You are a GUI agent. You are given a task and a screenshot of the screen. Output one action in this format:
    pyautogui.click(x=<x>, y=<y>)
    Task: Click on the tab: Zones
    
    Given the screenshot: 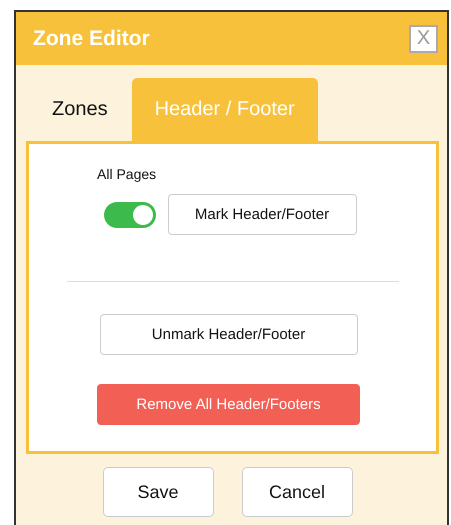 What is the action you would take?
    pyautogui.click(x=80, y=109)
    